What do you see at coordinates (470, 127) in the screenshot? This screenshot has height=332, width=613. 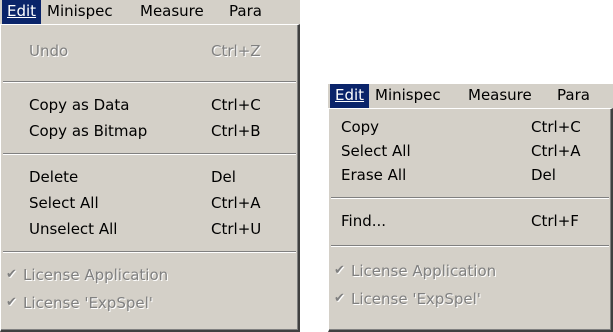 I see `menu-item-copy: Copy Ctrl+C` at bounding box center [470, 127].